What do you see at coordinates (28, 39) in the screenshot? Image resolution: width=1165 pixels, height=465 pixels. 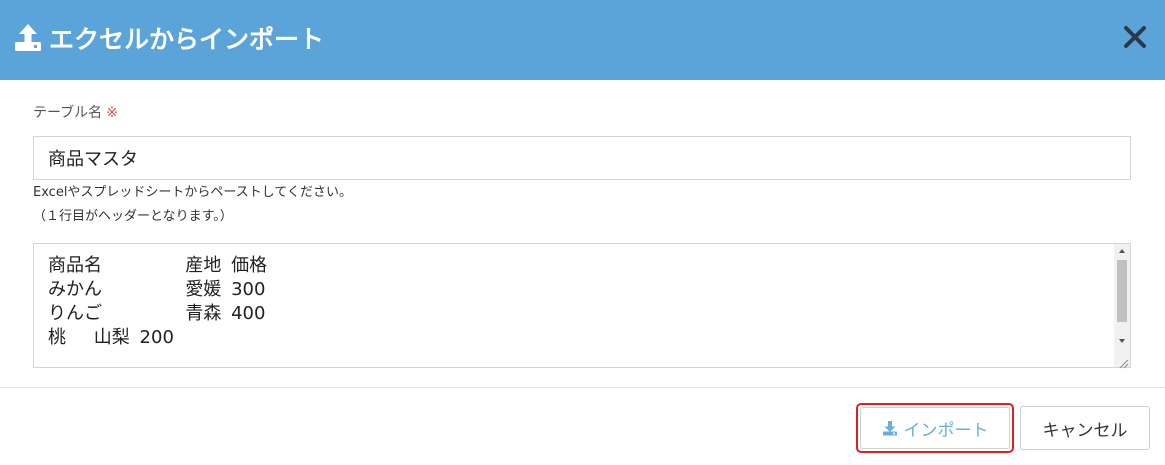 I see `upload-icon` at bounding box center [28, 39].